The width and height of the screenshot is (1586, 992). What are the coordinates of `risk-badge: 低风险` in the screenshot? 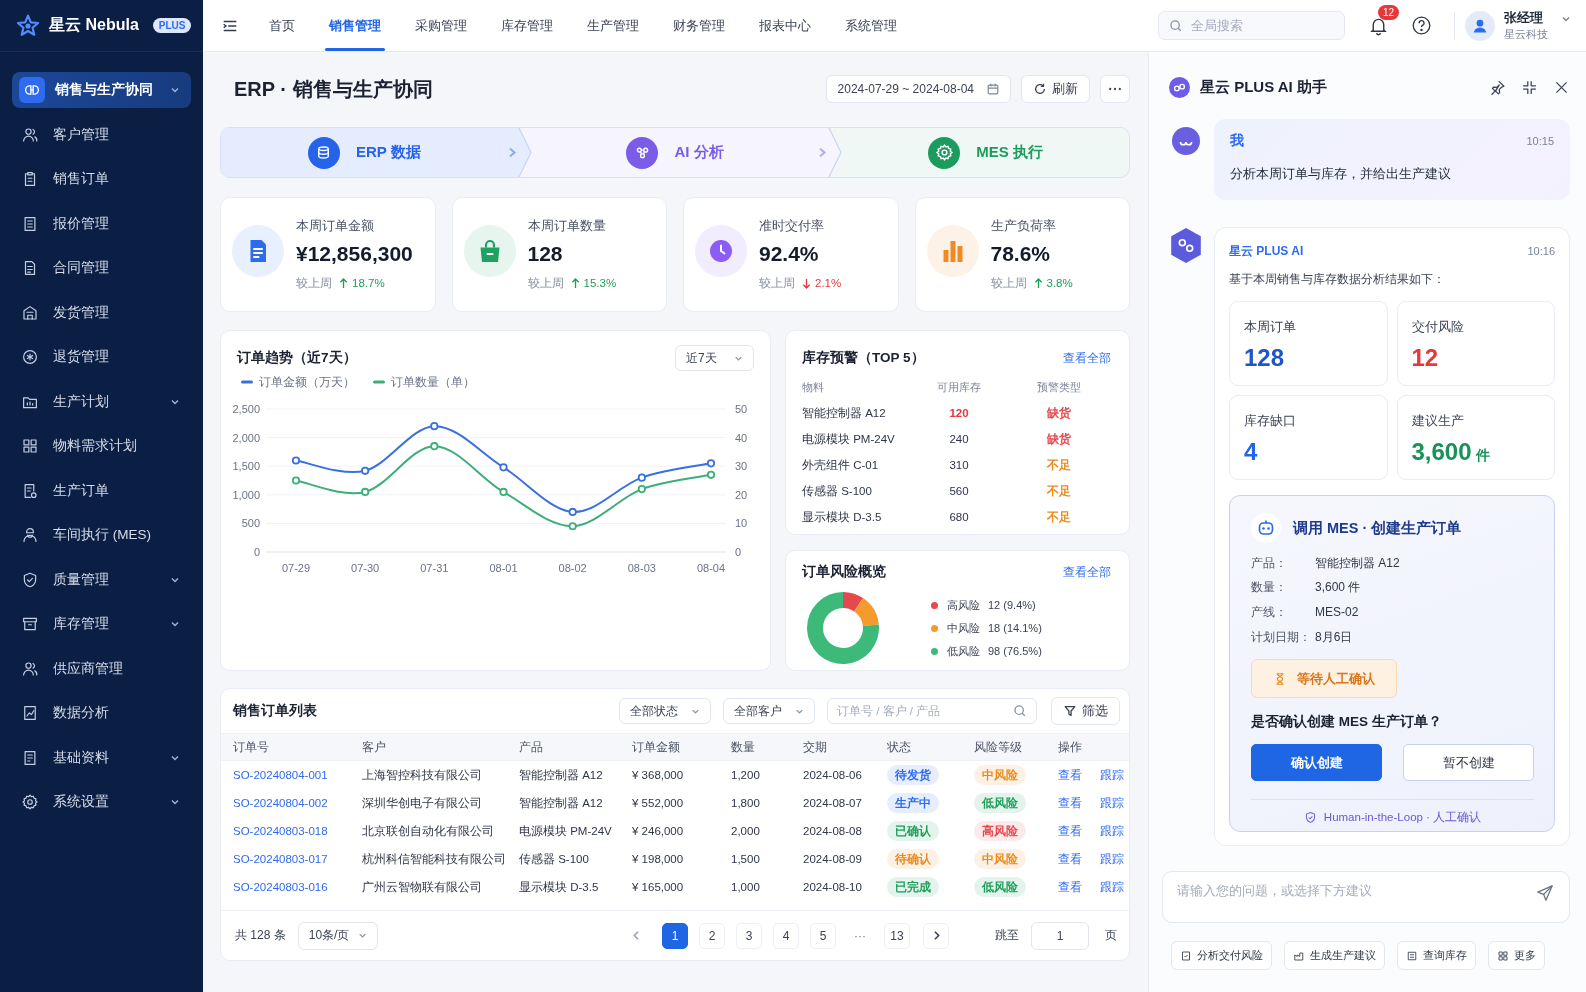 It's located at (1000, 803).